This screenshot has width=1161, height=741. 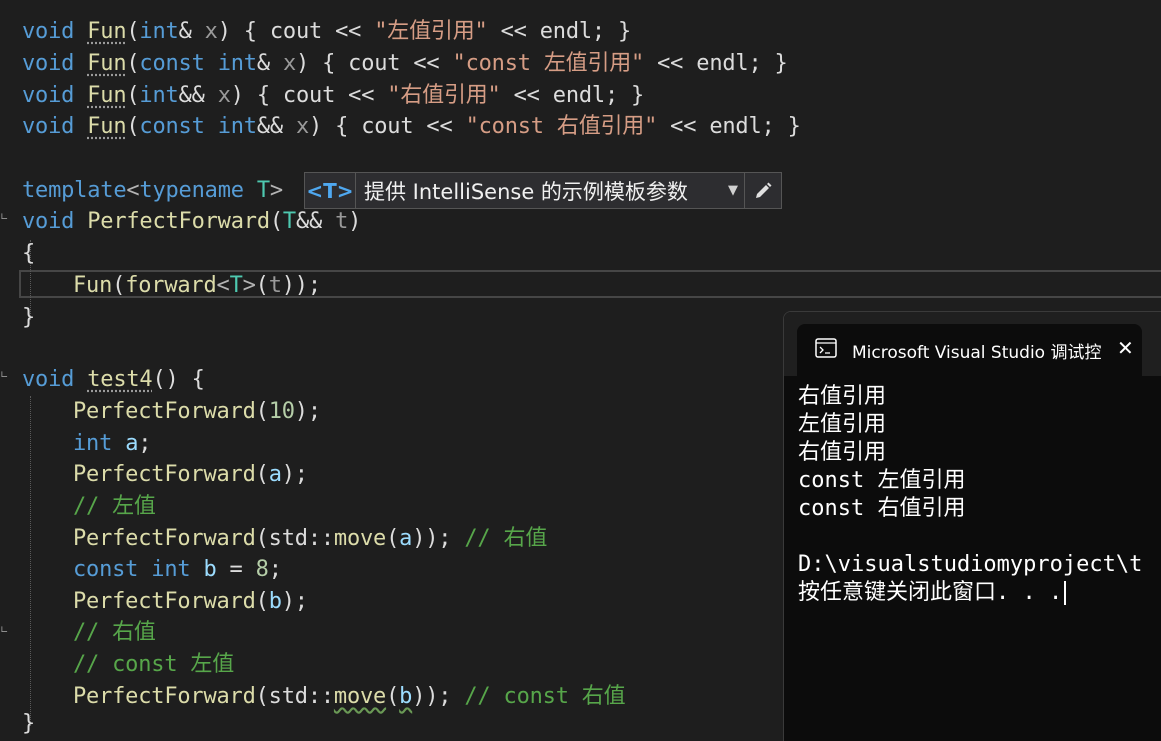 I want to click on console-tabstrip: Microsoft Visual Studio 调试控 ✕, so click(x=972, y=344).